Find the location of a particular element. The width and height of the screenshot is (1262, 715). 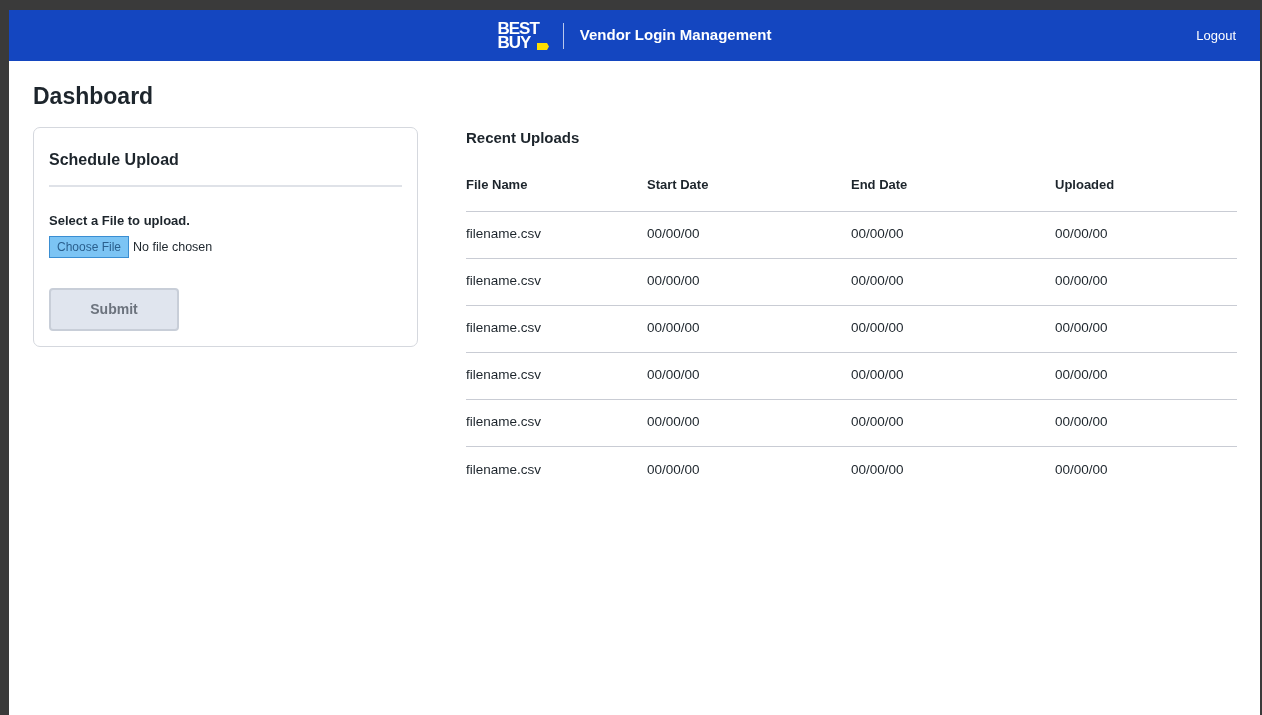

choose-file-button: Choose File is located at coordinates (89, 247).